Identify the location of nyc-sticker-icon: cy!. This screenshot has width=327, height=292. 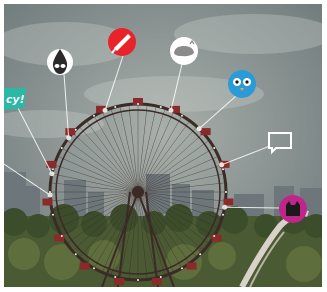
(15, 99).